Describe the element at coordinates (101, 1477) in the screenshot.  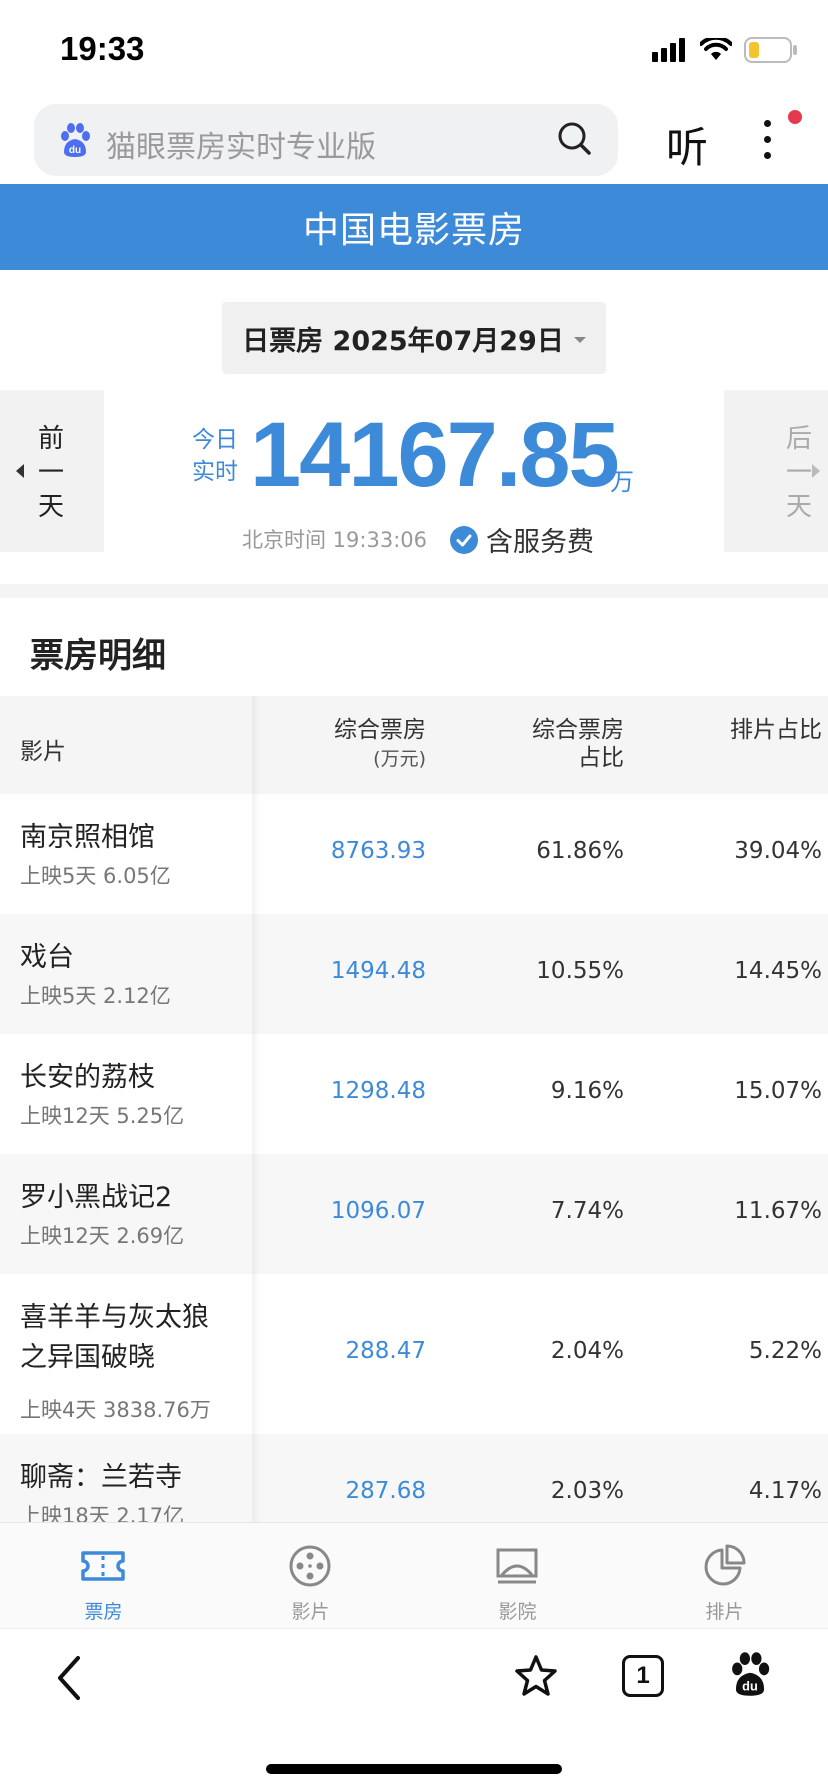
I see `film-name: 聊斋：兰若寺` at that location.